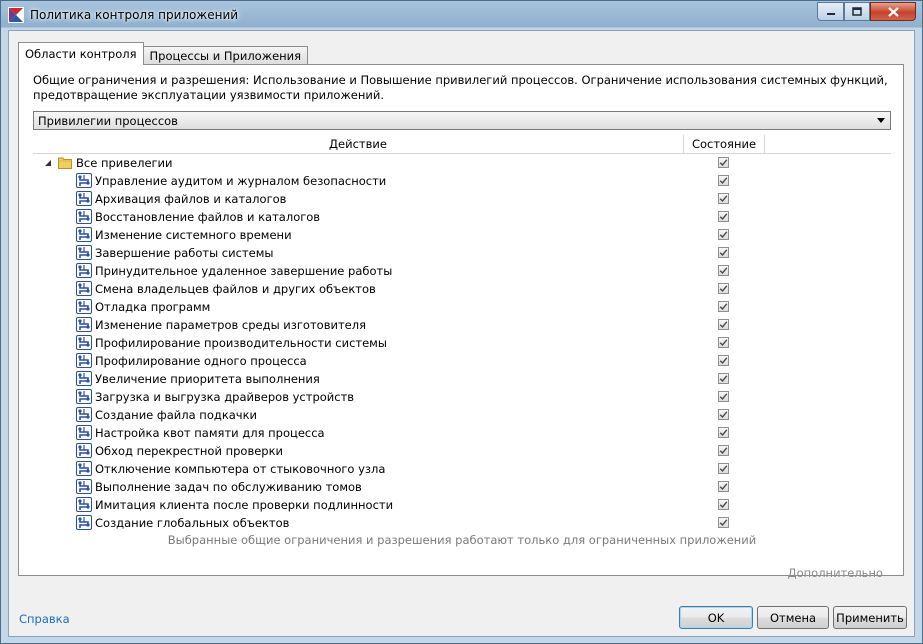 Image resolution: width=923 pixels, height=644 pixels. I want to click on column-header-action: Действие, so click(358, 144).